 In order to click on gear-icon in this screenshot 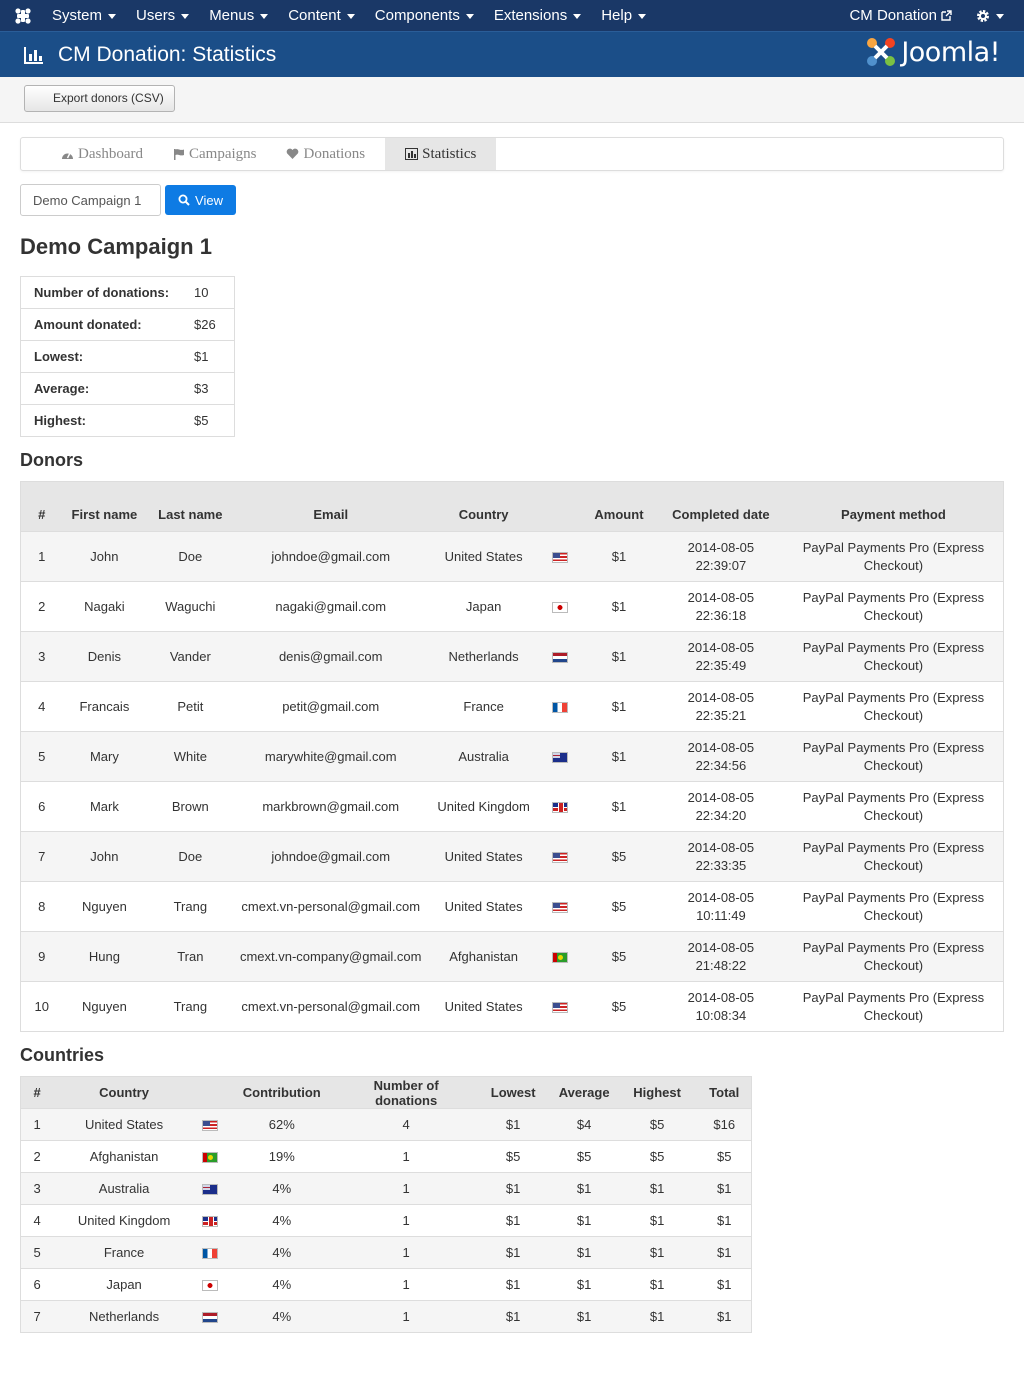, I will do `click(983, 15)`.